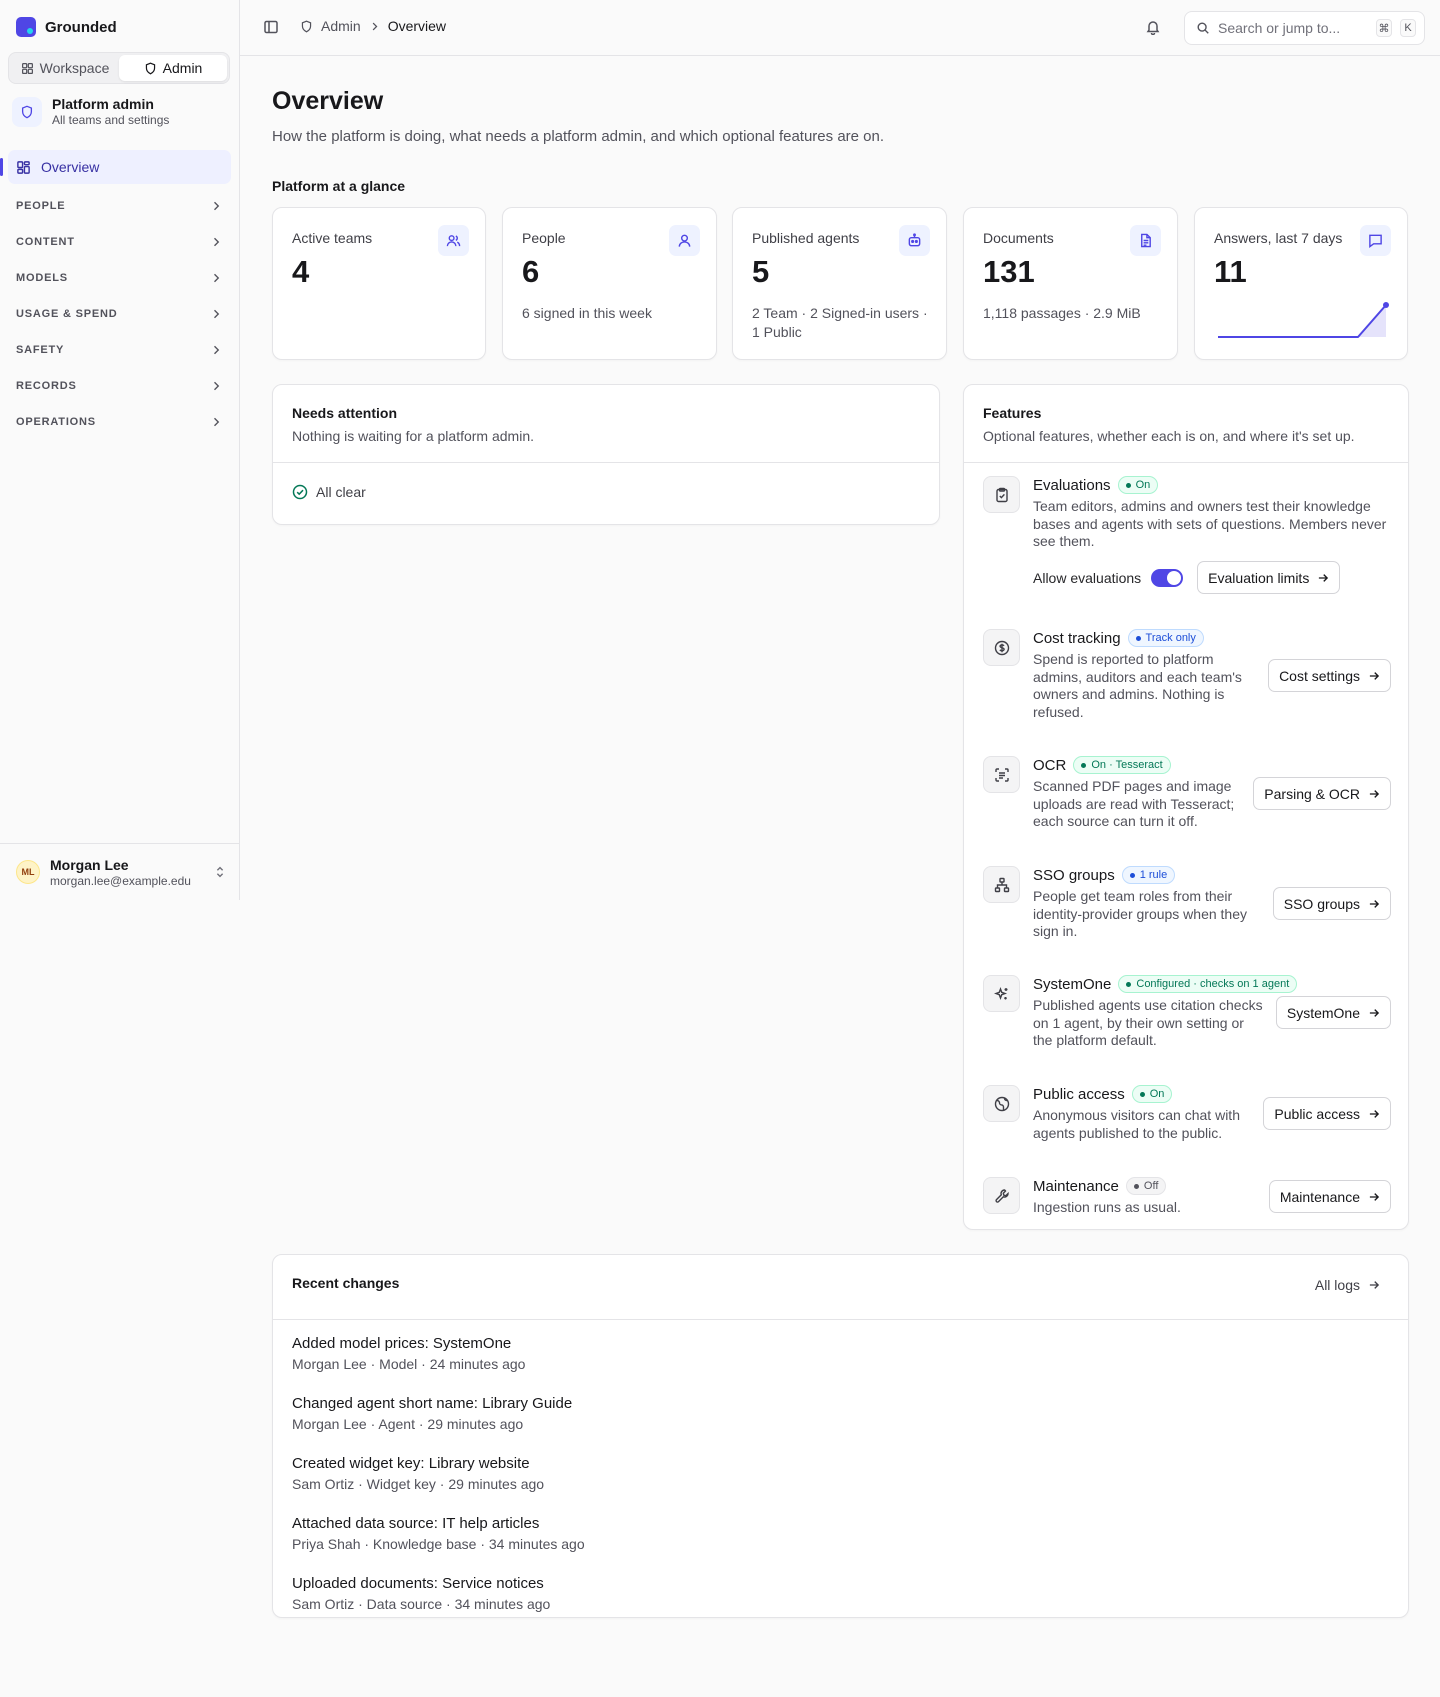 Image resolution: width=1440 pixels, height=1697 pixels. Describe the element at coordinates (1077, 638) in the screenshot. I see `feature-name: Cost tracking` at that location.